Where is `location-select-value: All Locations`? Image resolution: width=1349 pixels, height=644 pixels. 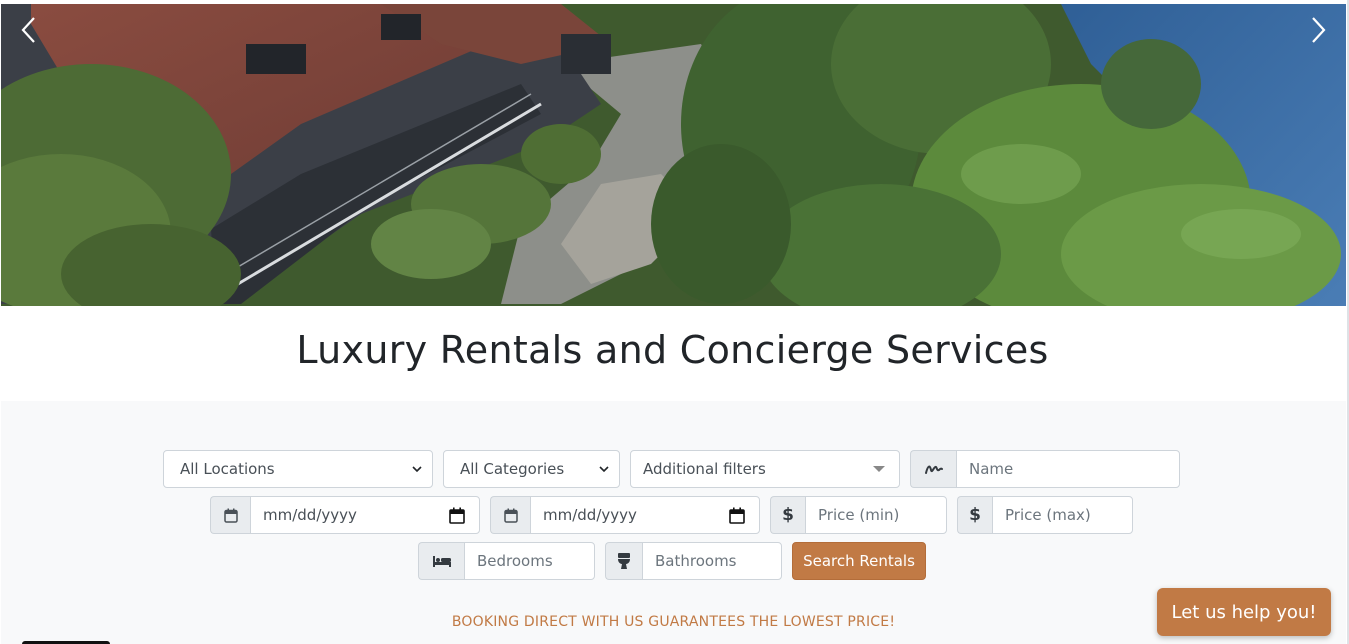
location-select-value: All Locations is located at coordinates (227, 469).